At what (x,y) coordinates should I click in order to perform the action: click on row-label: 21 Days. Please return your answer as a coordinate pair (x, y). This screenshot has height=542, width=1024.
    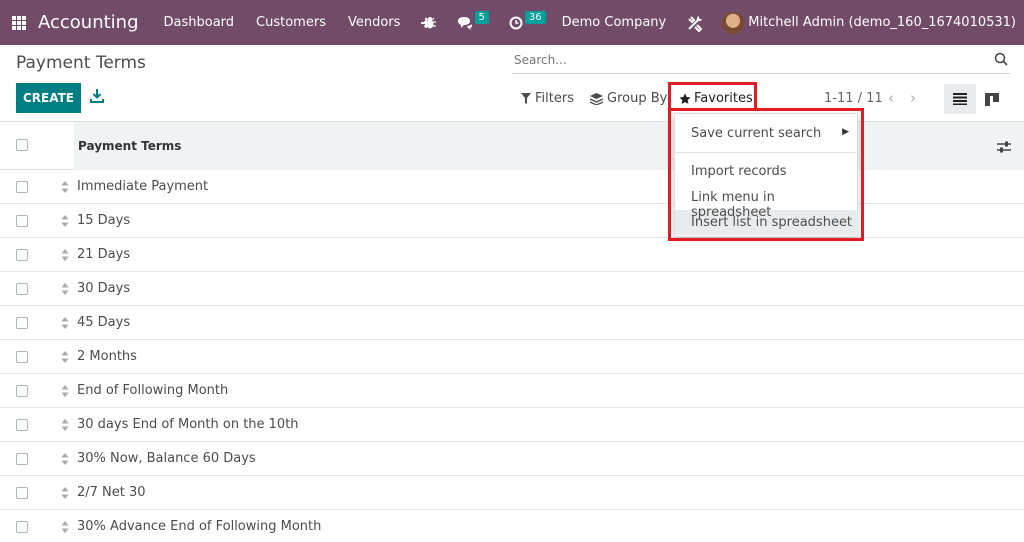
    Looking at the image, I should click on (104, 254).